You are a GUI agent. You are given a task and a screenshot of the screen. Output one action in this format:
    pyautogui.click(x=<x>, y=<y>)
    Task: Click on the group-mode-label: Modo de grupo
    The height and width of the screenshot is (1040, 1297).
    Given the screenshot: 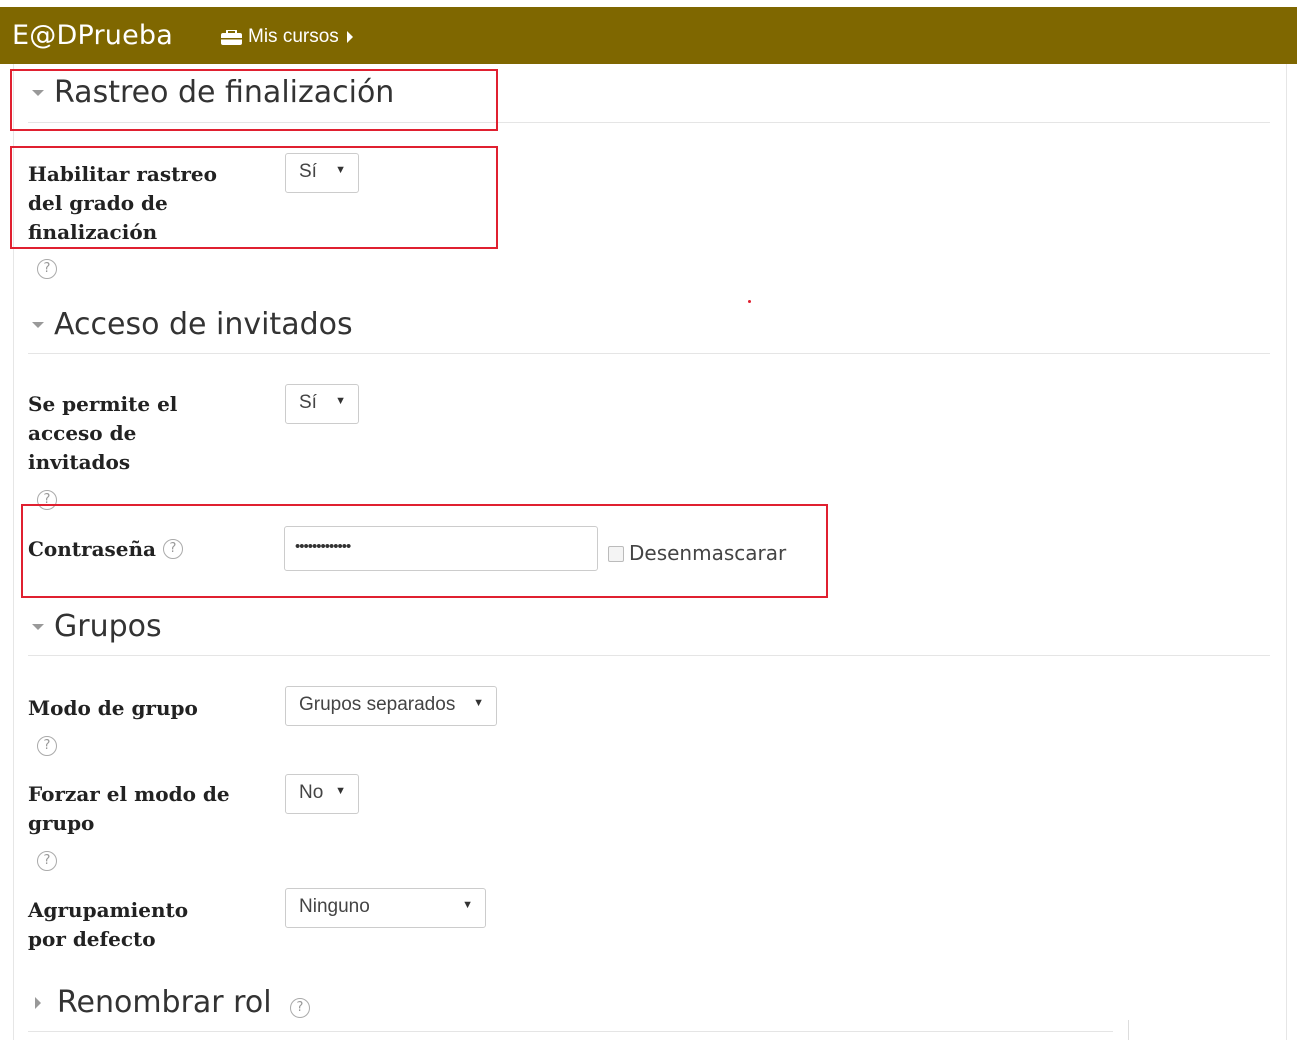 What is the action you would take?
    pyautogui.click(x=113, y=708)
    